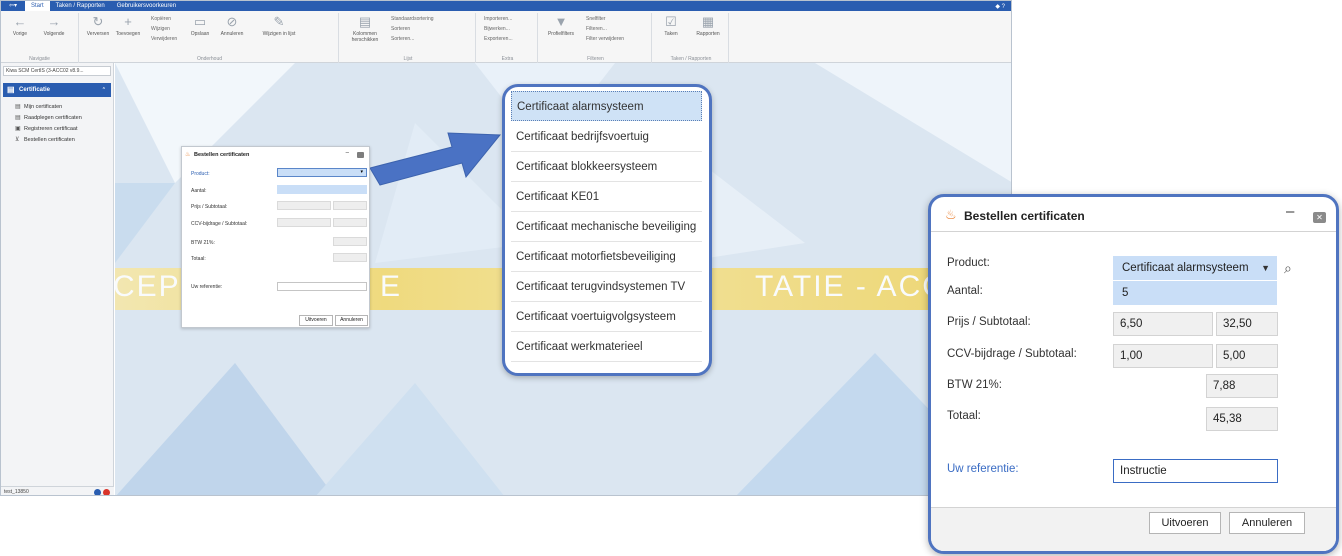  What do you see at coordinates (200, 26) in the screenshot?
I see `save-button: ▭ Opslaan` at bounding box center [200, 26].